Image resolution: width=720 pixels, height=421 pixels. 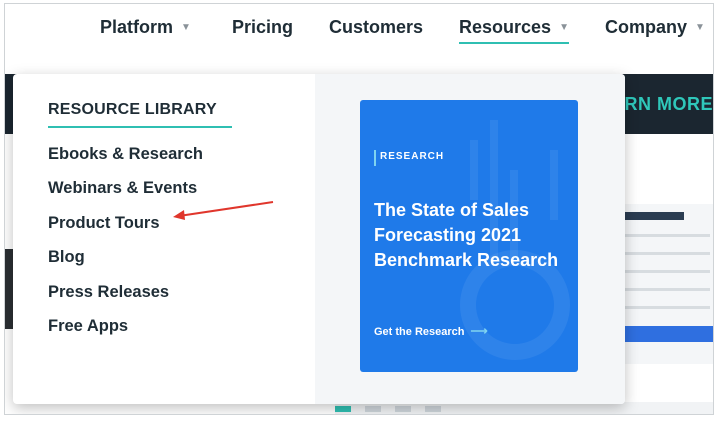 What do you see at coordinates (646, 27) in the screenshot?
I see `nav-company-label: Company` at bounding box center [646, 27].